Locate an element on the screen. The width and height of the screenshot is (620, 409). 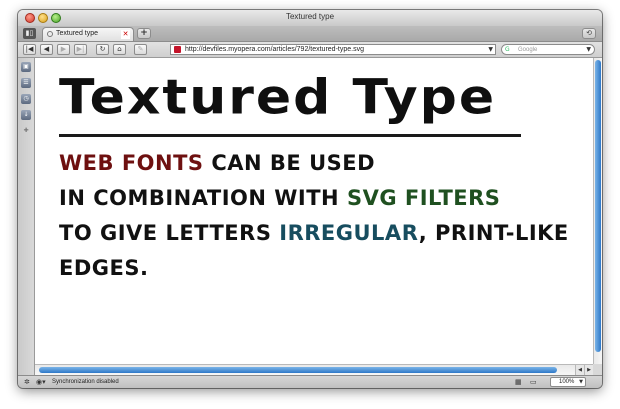
zoom-level: 100% is located at coordinates (567, 382).